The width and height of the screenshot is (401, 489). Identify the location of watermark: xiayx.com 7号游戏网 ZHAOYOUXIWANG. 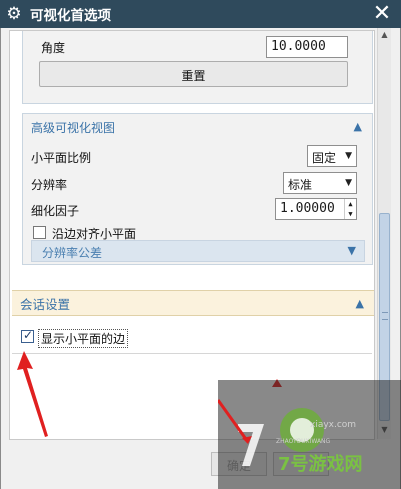
(309, 434).